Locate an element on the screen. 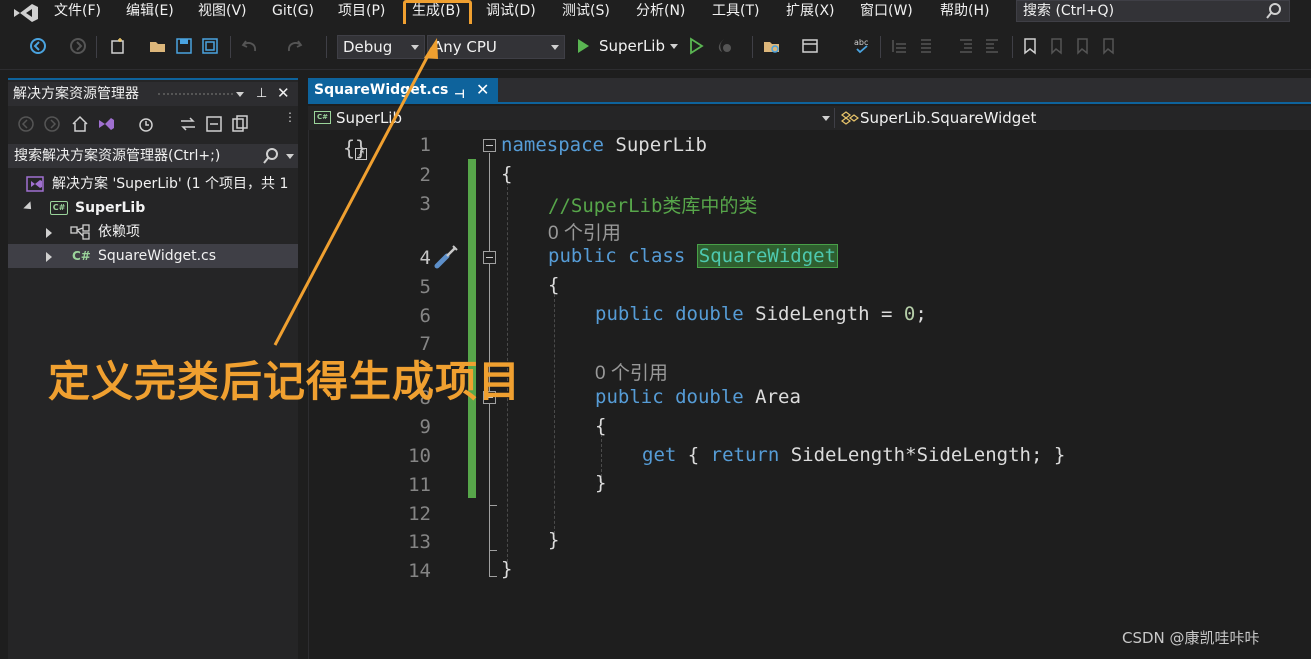  annotation-arrow is located at coordinates (355, 192).